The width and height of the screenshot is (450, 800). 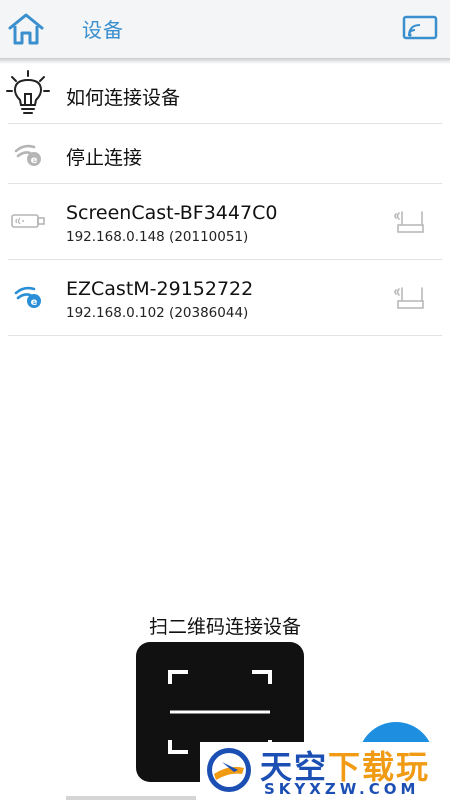 I want to click on usb-dongle-icon, so click(x=28, y=221).